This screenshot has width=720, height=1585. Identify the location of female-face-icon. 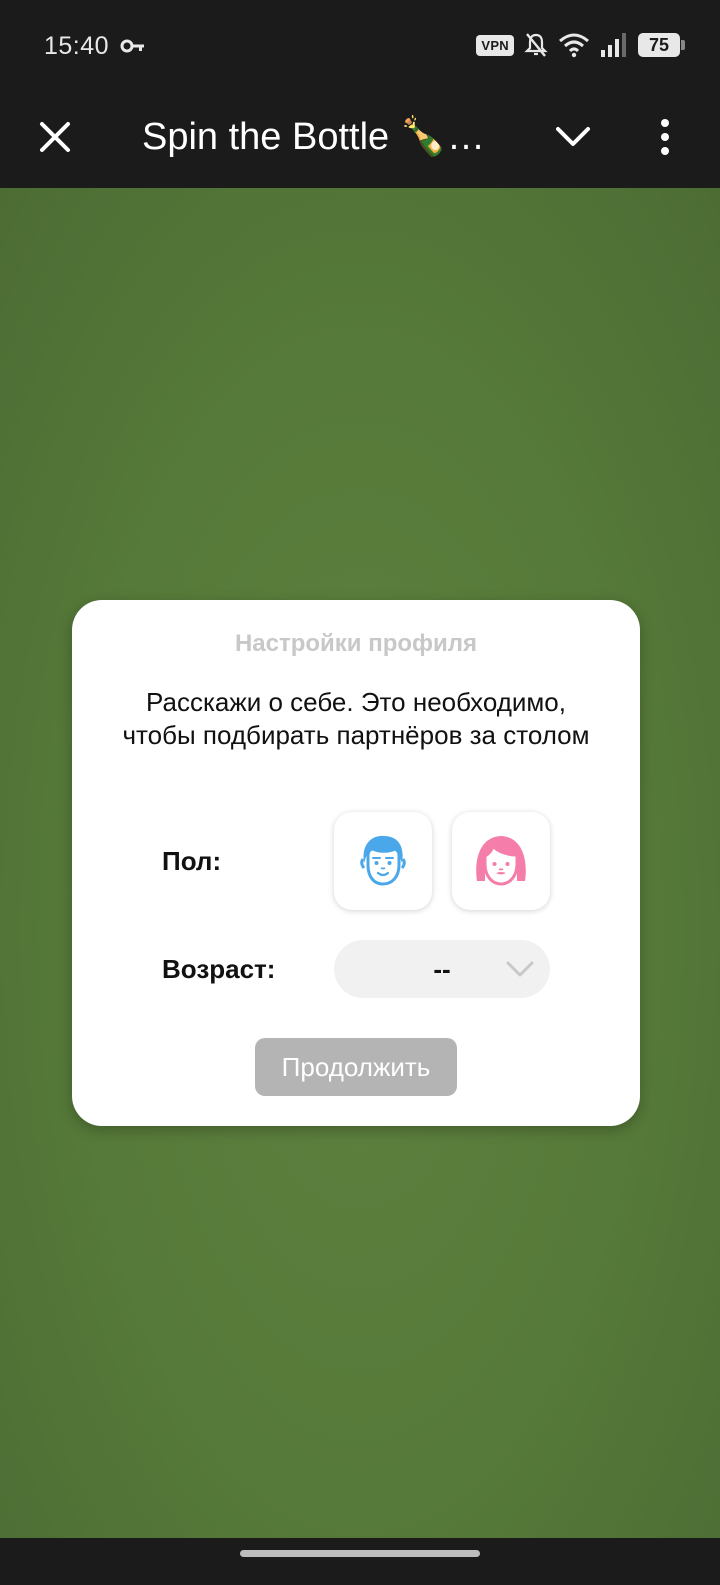
(501, 861).